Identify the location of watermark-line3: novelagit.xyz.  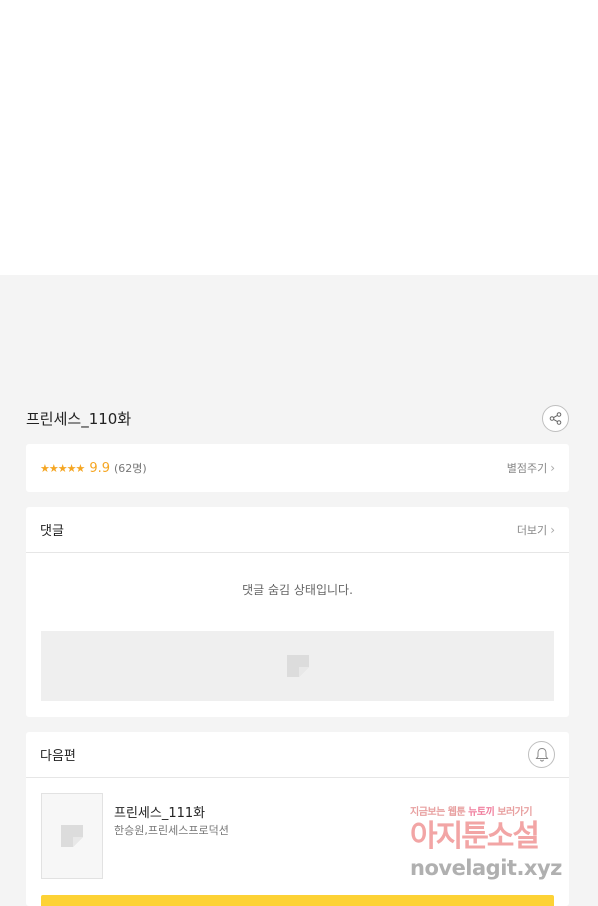
(486, 868).